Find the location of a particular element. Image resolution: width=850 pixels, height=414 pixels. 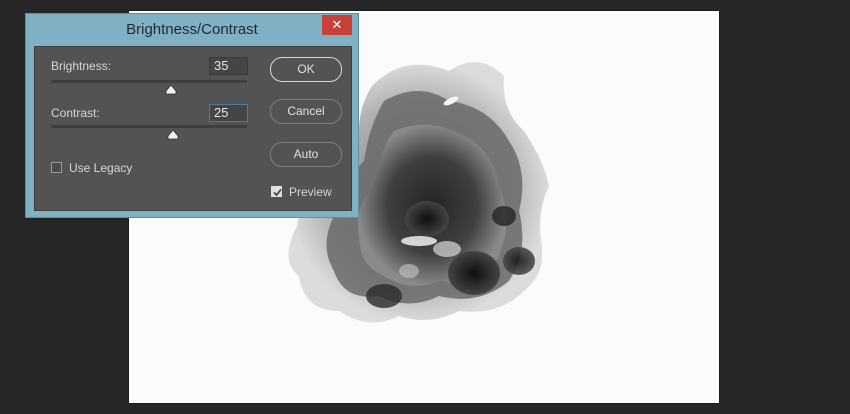

dialog-title-bar: Brightness/Contrast ✕ is located at coordinates (192, 30).